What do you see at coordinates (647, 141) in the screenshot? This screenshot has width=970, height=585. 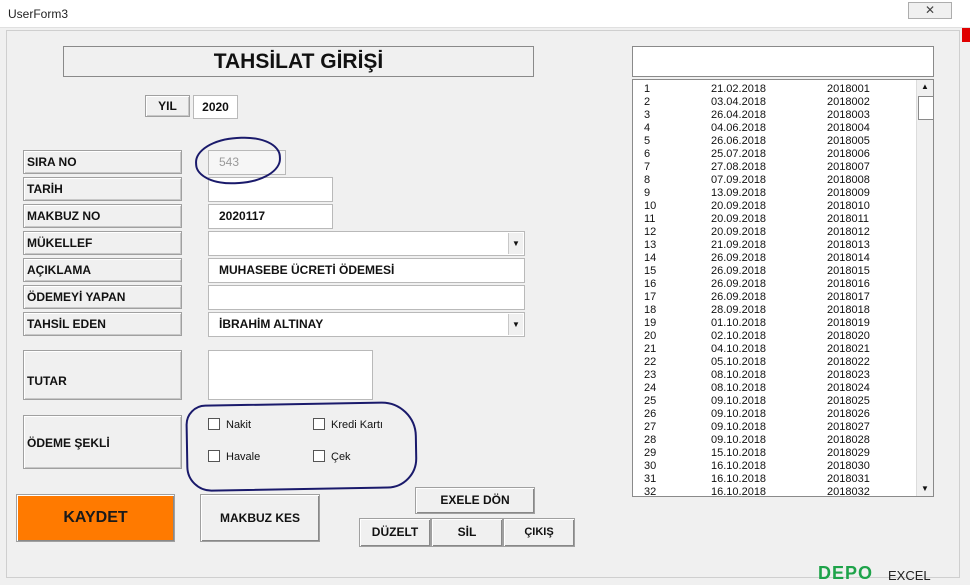 I see `list-item-number: 5` at bounding box center [647, 141].